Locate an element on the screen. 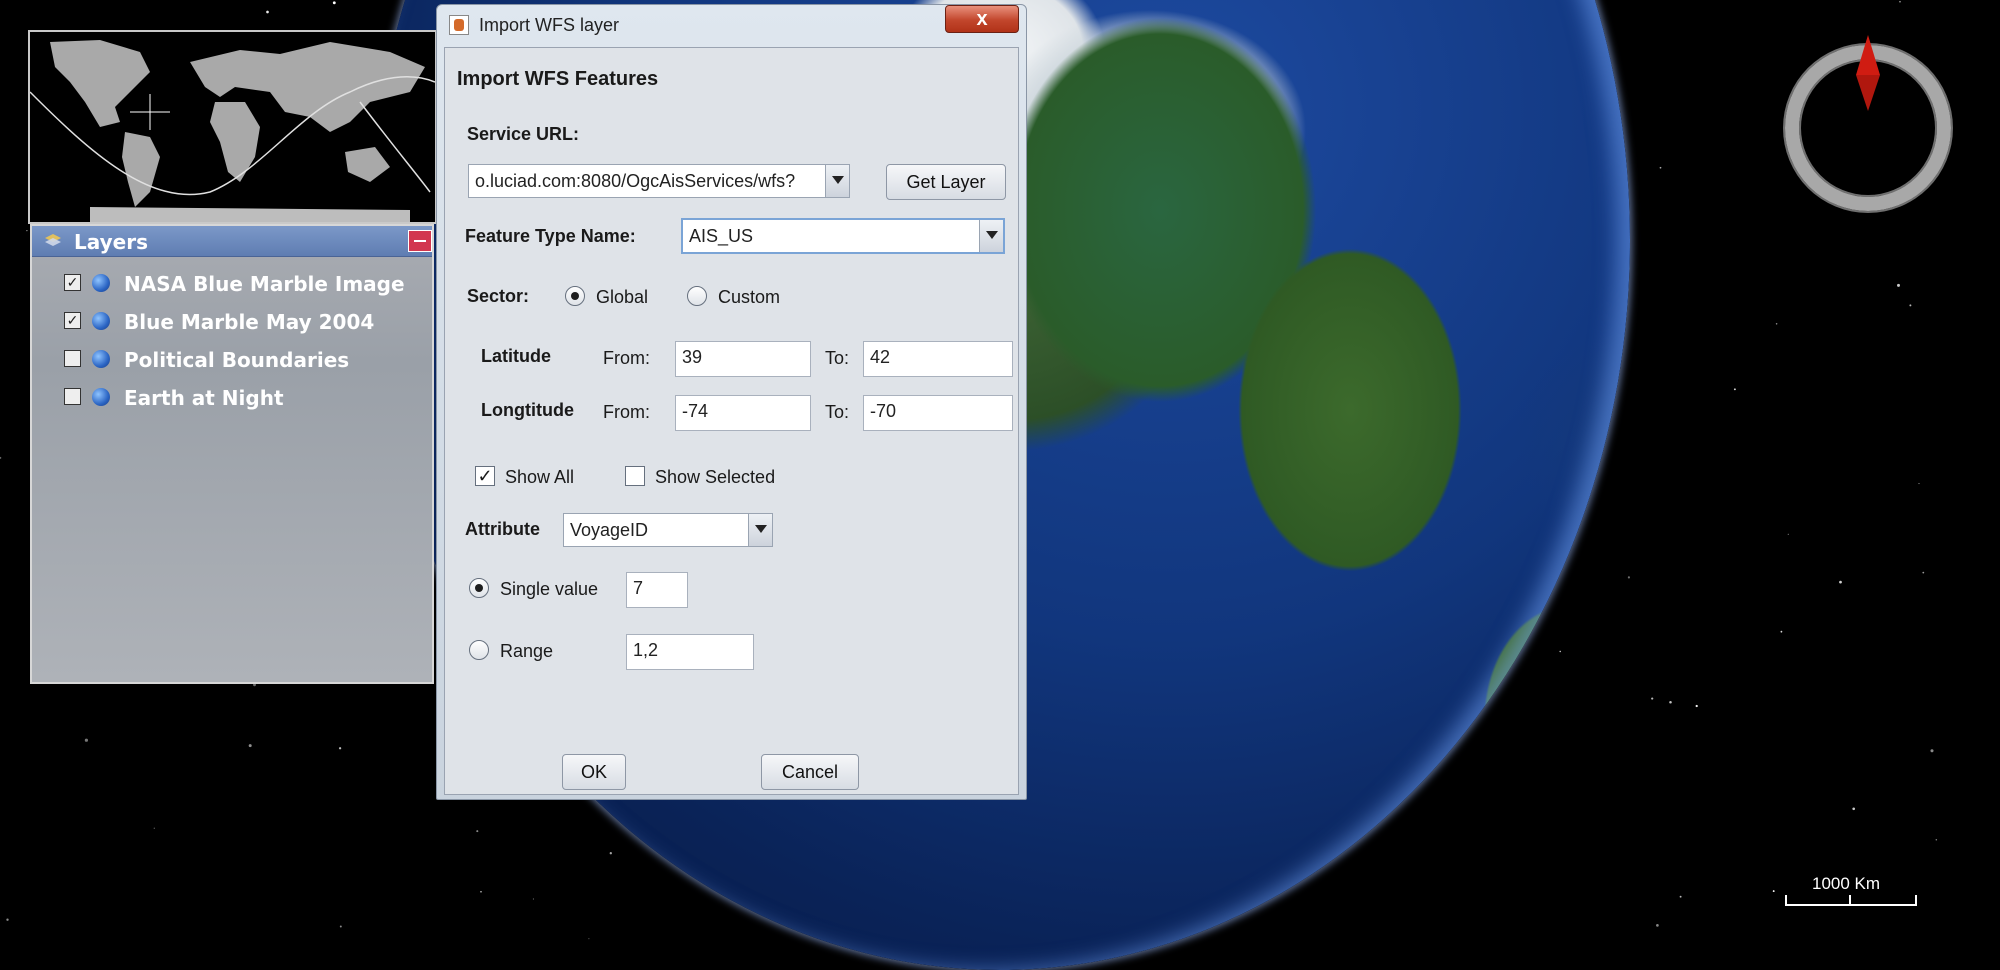 Image resolution: width=2000 pixels, height=970 pixels. sector-custom-label: Custom is located at coordinates (749, 297).